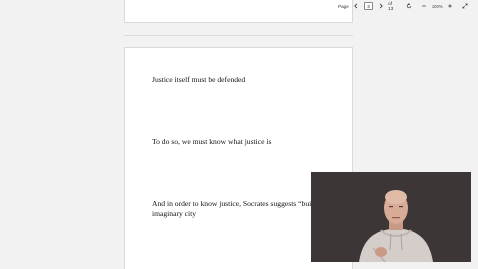  I want to click on fullscreen-icon, so click(465, 6).